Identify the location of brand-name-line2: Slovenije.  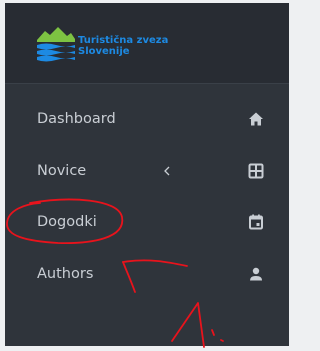
(104, 51).